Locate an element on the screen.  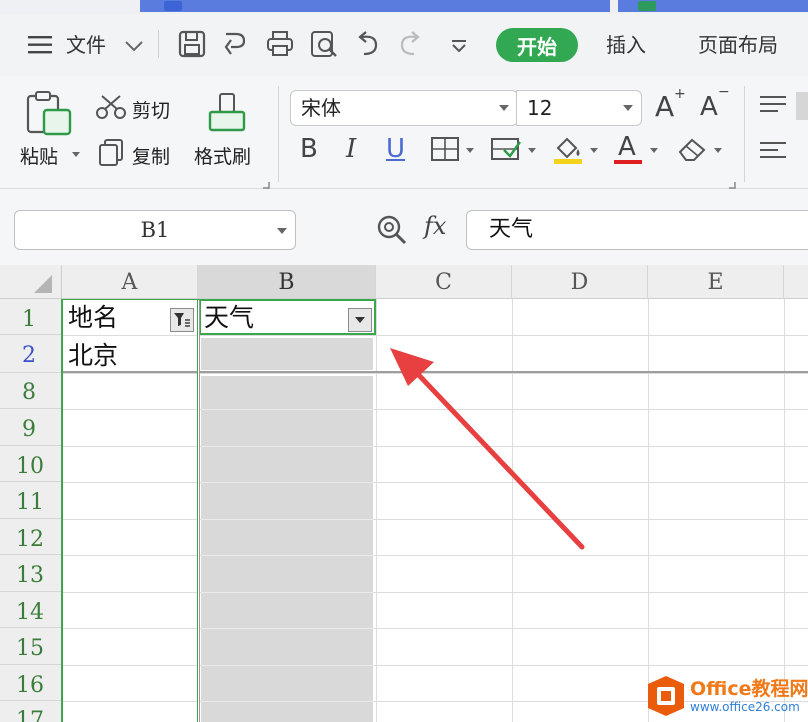
paste-dropdown-icon is located at coordinates (76, 154).